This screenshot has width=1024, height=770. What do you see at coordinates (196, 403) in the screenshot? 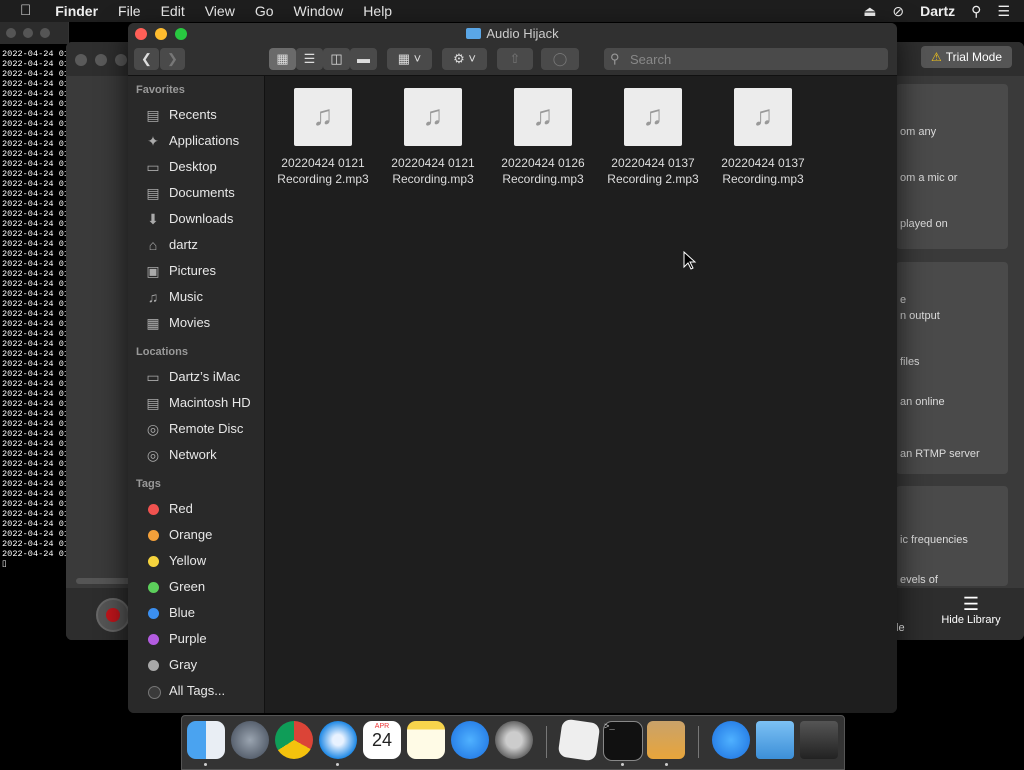
I see `sidebar-item-macintosh-hd: ▤ Macintosh HD` at bounding box center [196, 403].